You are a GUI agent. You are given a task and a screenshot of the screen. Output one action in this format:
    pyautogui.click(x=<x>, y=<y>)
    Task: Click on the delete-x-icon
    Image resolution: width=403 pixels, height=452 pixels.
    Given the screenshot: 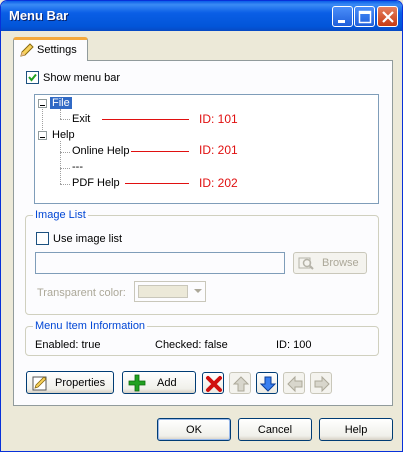 What is the action you would take?
    pyautogui.click(x=214, y=384)
    